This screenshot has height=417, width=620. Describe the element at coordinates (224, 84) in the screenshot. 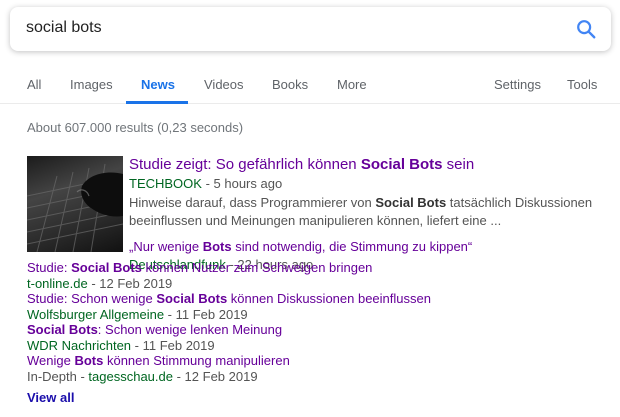

I see `tab-videos: Videos` at that location.